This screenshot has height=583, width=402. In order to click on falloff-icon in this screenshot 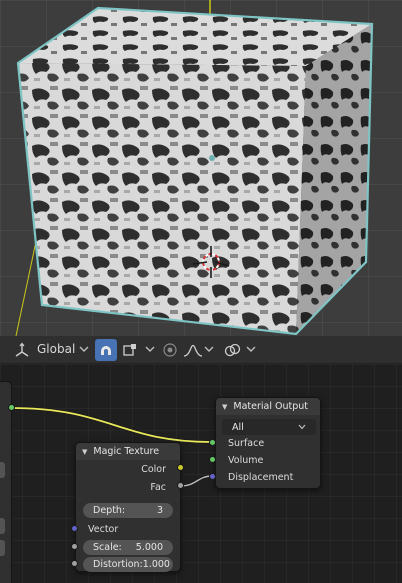, I will do `click(193, 350)`.